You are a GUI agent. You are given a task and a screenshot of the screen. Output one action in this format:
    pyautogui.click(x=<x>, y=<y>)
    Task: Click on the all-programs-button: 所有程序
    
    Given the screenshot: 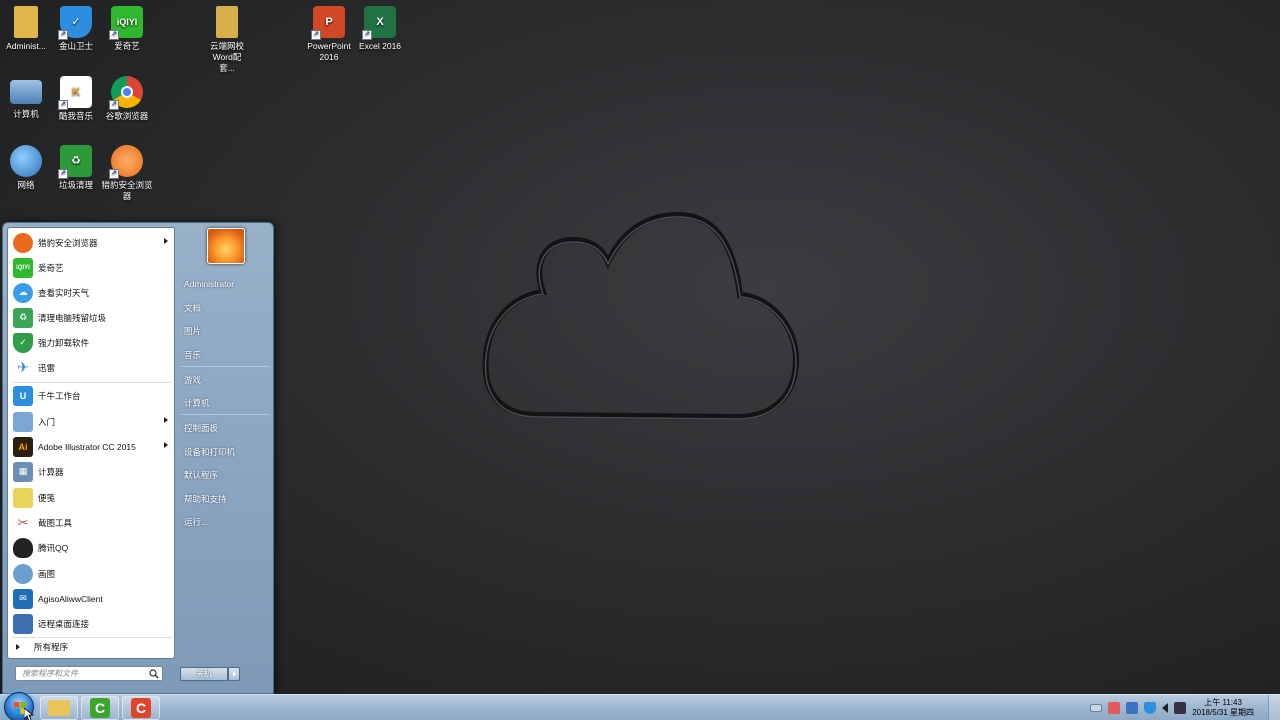 What is the action you would take?
    pyautogui.click(x=42, y=647)
    